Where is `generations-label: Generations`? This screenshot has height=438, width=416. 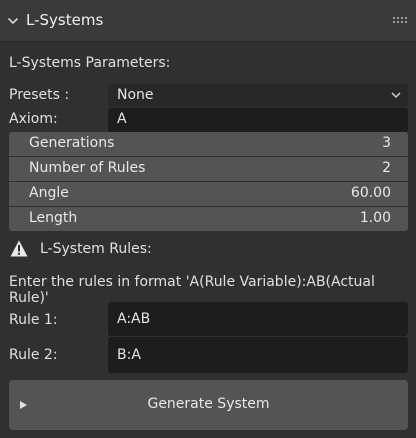
generations-label: Generations is located at coordinates (72, 143).